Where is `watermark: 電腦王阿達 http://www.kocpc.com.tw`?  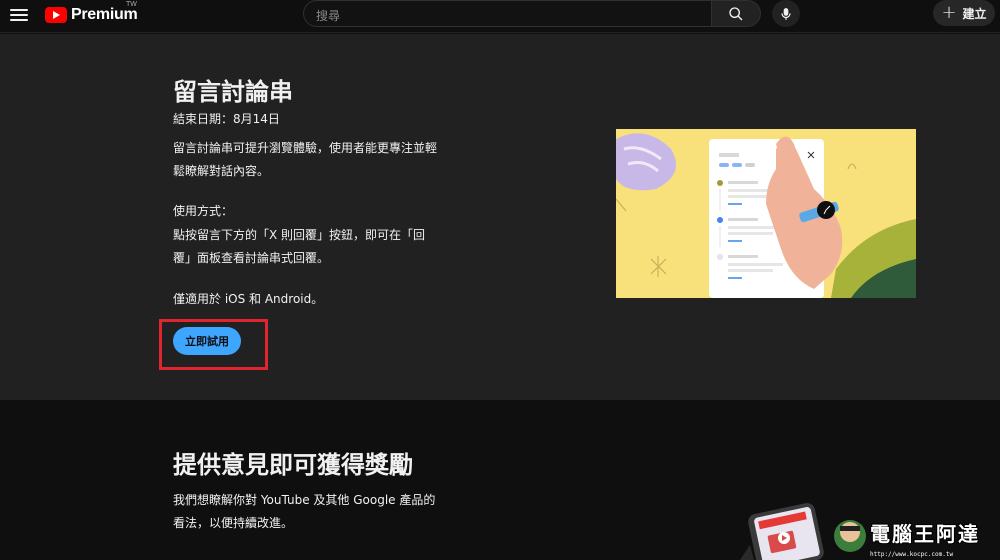 watermark: 電腦王阿達 http://www.kocpc.com.tw is located at coordinates (925, 538).